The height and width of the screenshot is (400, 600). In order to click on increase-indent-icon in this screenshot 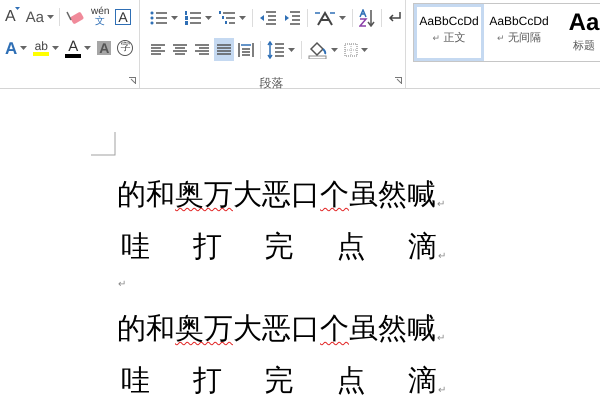, I will do `click(292, 18)`.